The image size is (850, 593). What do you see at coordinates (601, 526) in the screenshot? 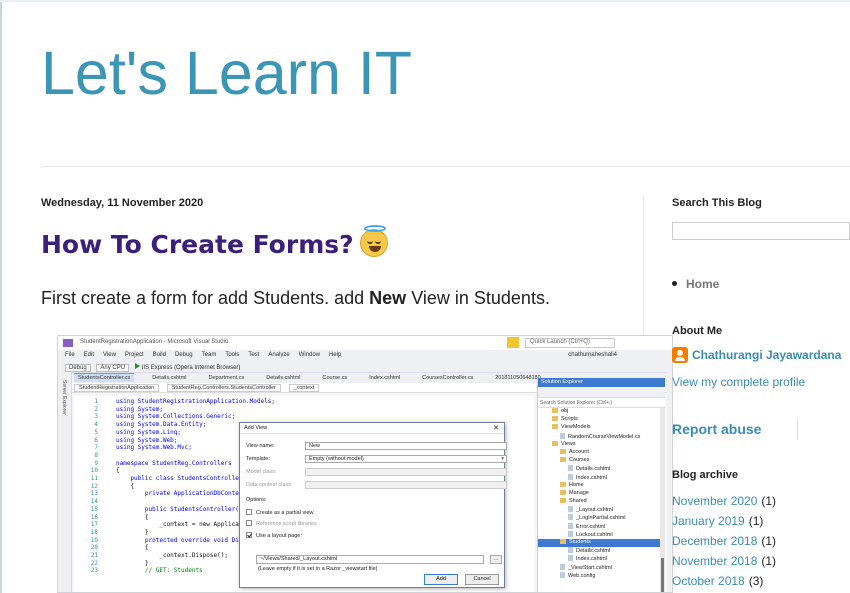
I see `solution-tree-item: Error.cshtml` at bounding box center [601, 526].